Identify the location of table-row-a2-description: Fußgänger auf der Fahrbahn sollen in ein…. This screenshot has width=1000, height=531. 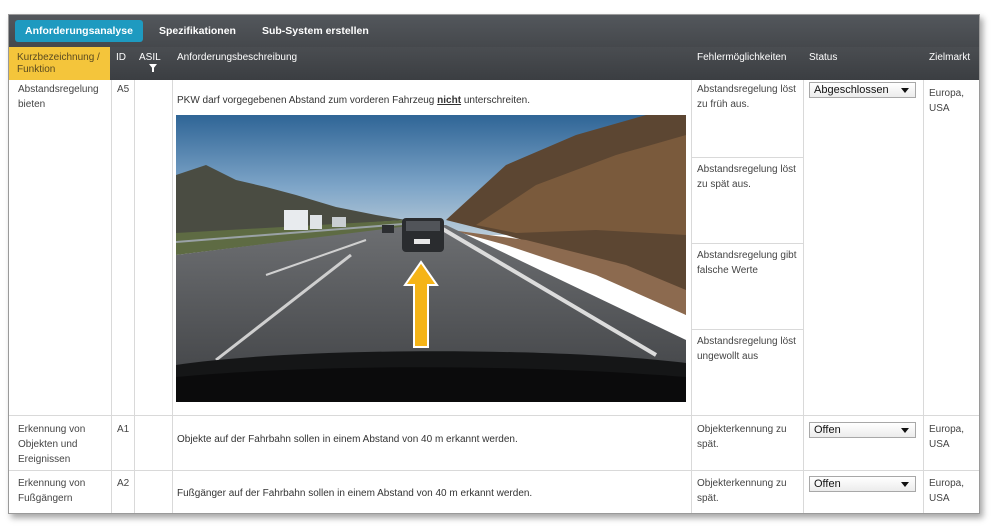
(355, 493).